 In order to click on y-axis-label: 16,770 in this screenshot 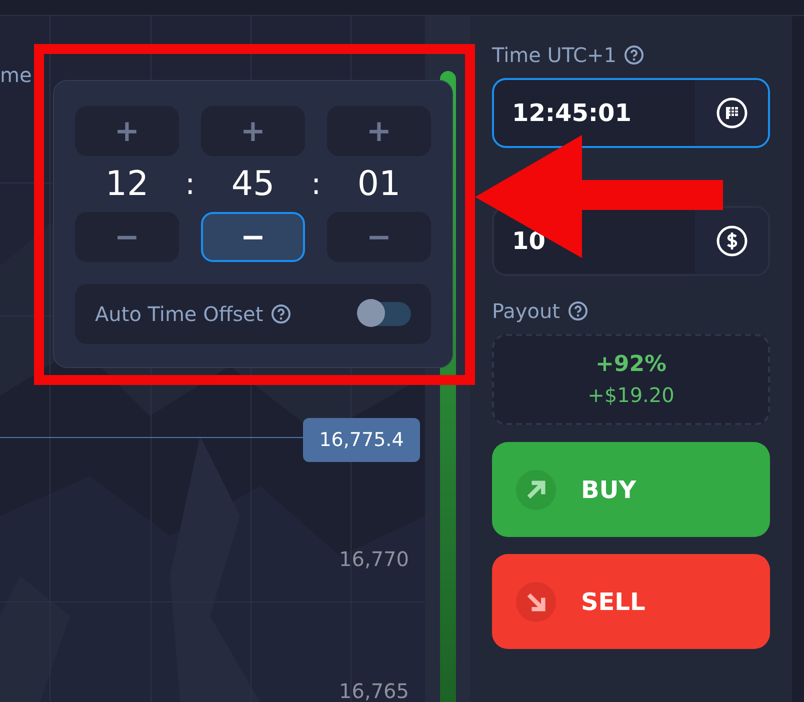, I will do `click(374, 559)`.